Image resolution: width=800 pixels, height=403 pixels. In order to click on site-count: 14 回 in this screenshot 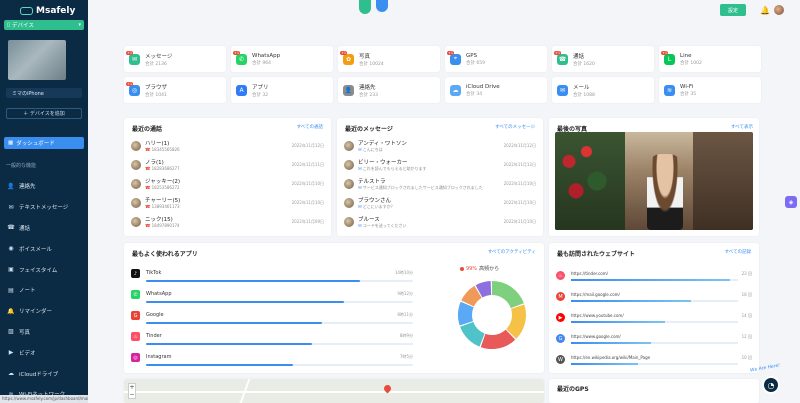, I will do `click(746, 315)`.